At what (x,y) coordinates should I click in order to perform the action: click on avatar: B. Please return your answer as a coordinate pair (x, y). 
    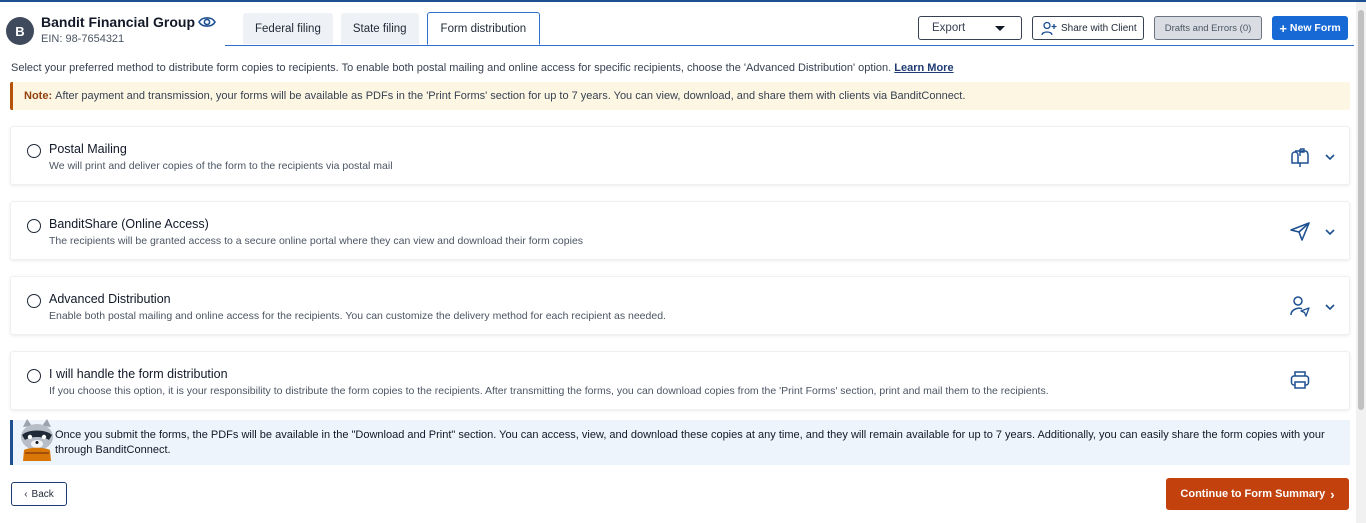
    Looking at the image, I should click on (20, 31).